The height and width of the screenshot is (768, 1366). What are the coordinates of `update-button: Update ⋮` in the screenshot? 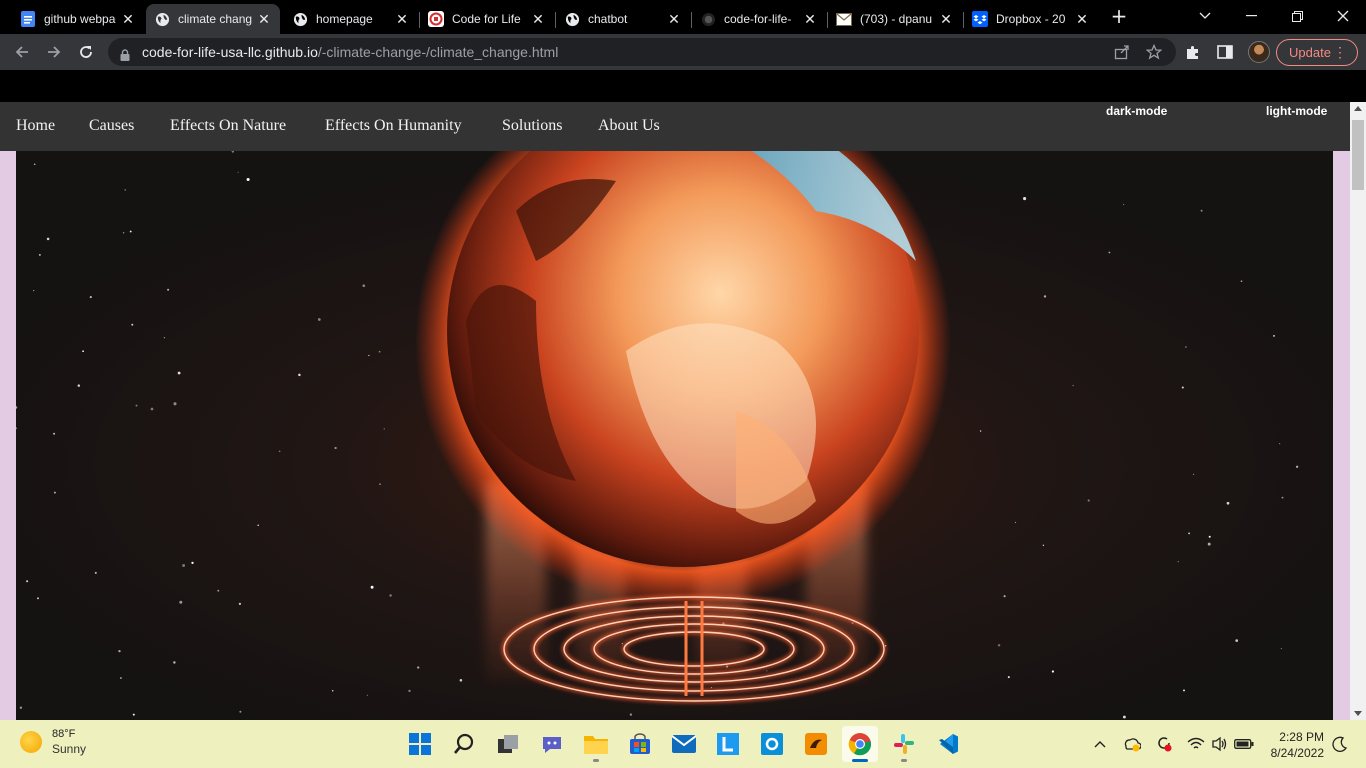 It's located at (1317, 52).